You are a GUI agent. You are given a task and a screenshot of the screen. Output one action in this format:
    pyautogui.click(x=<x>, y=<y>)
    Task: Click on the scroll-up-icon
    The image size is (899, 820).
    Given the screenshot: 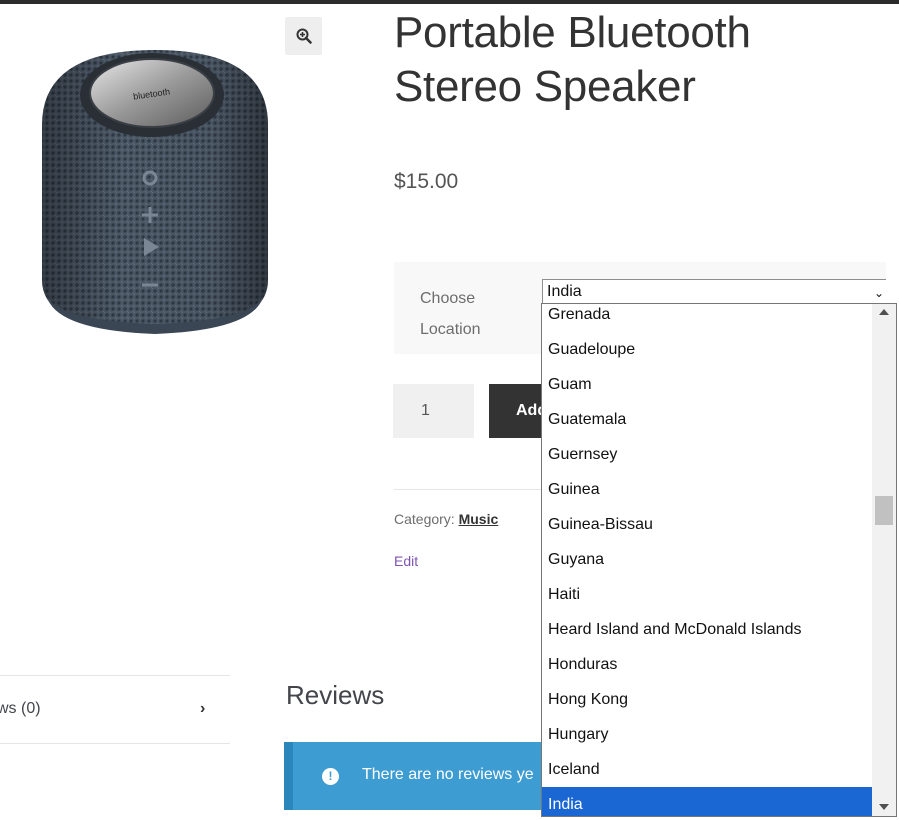 What is the action you would take?
    pyautogui.click(x=884, y=312)
    